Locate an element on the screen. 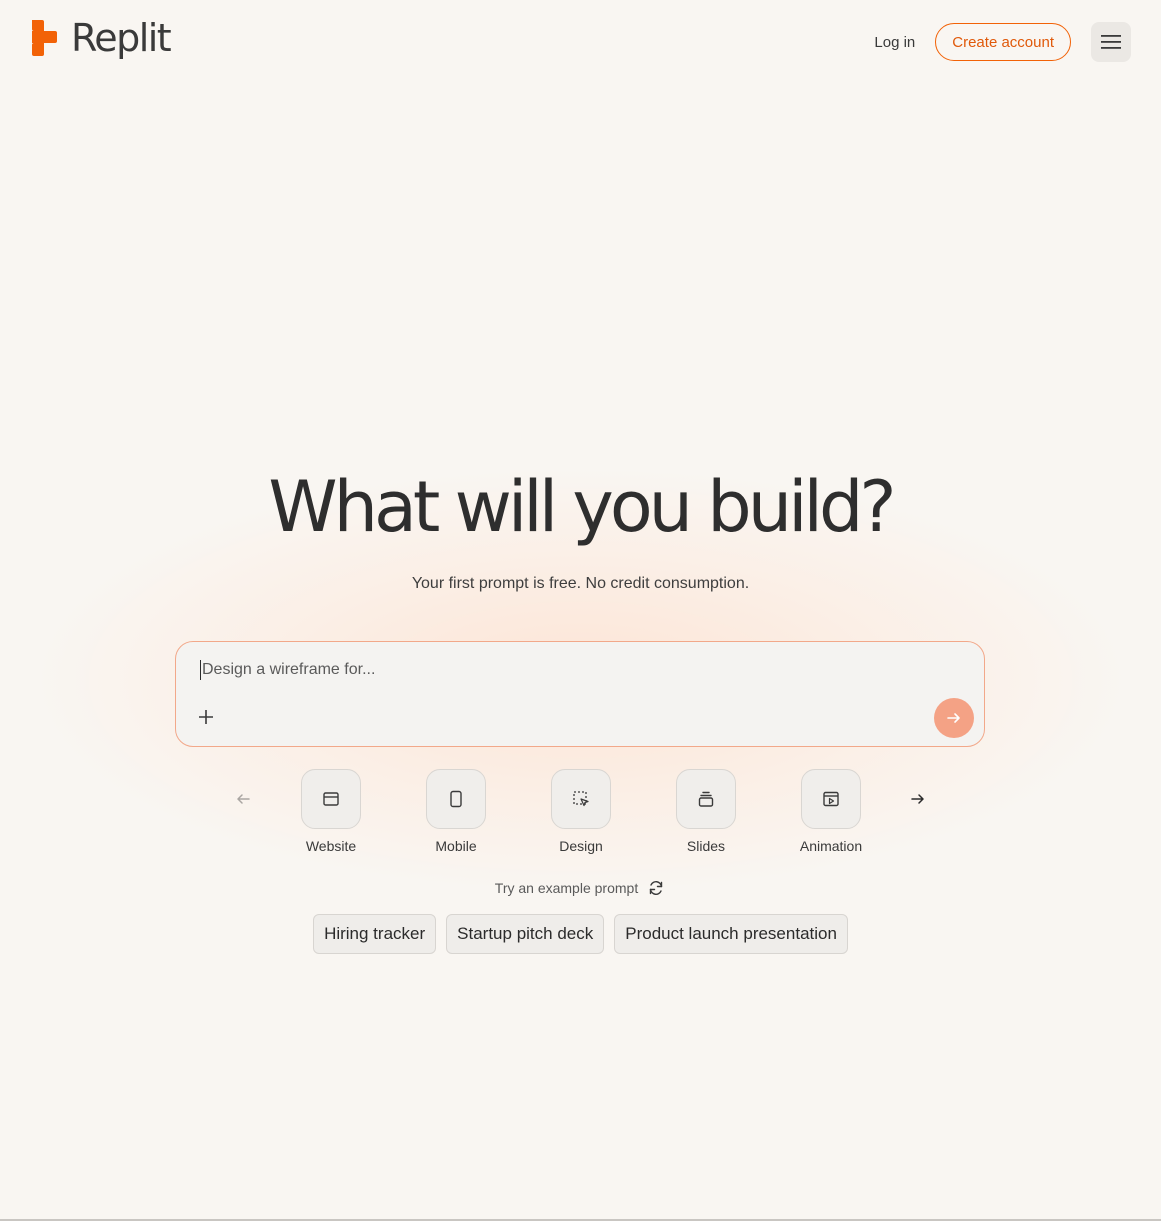 This screenshot has width=1161, height=1221. replit-logo: Replit is located at coordinates (100, 38).